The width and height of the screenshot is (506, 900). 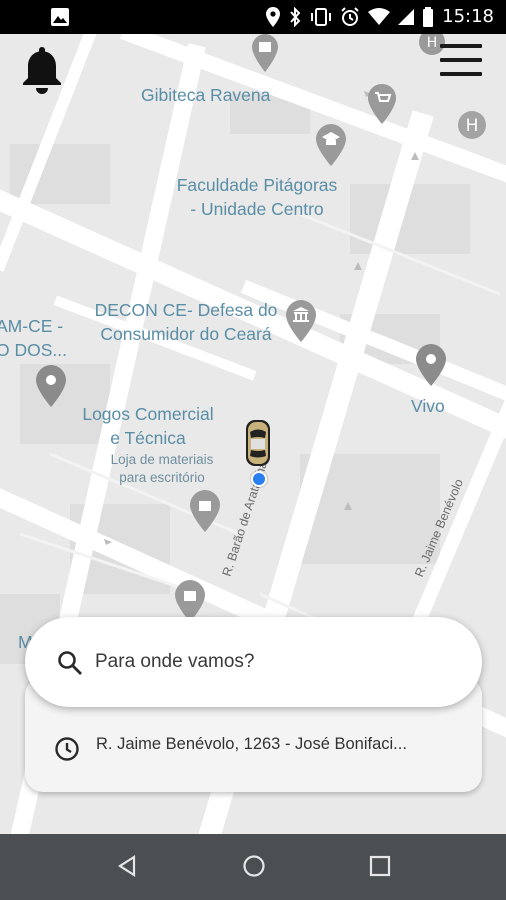 What do you see at coordinates (259, 479) in the screenshot?
I see `current-location-dot` at bounding box center [259, 479].